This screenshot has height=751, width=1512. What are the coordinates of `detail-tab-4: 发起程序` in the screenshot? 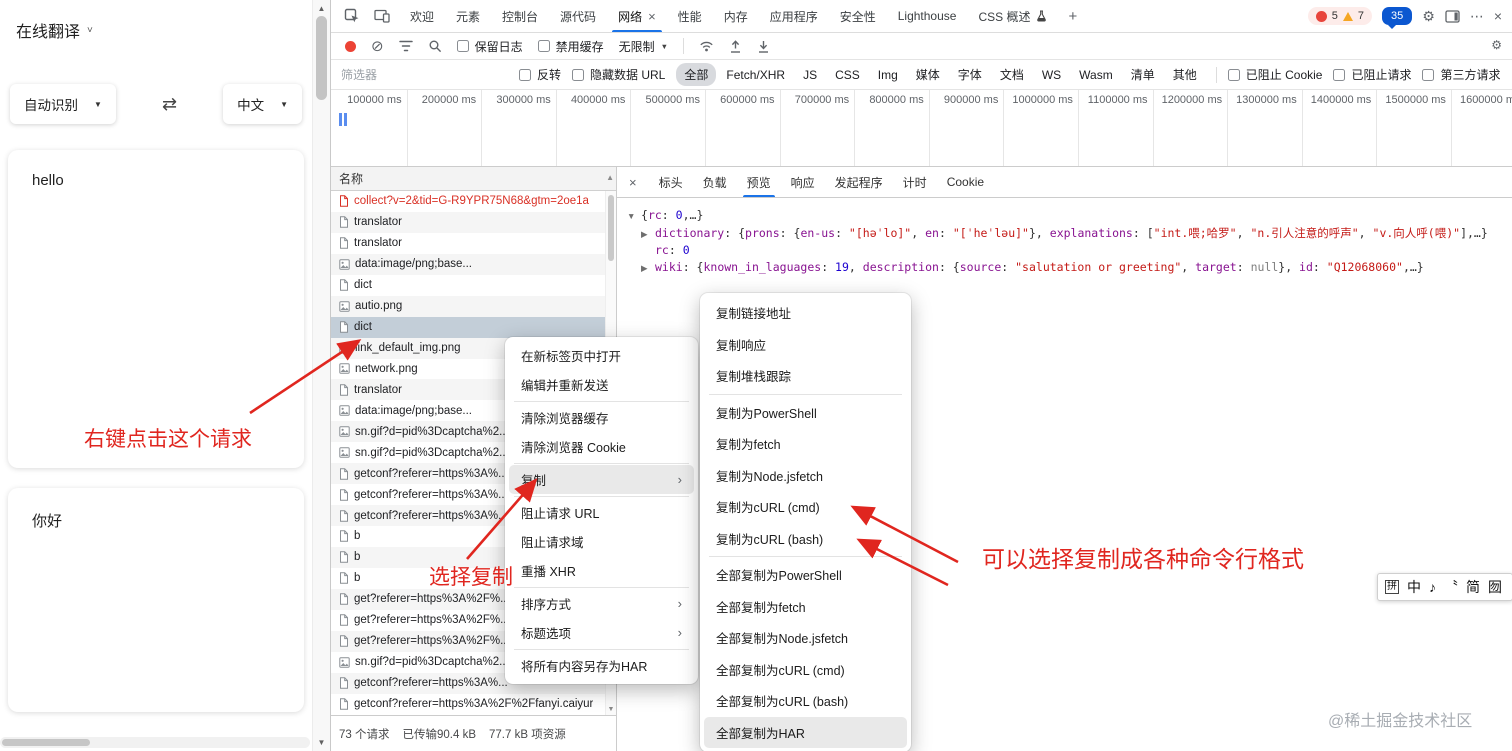 It's located at (859, 182).